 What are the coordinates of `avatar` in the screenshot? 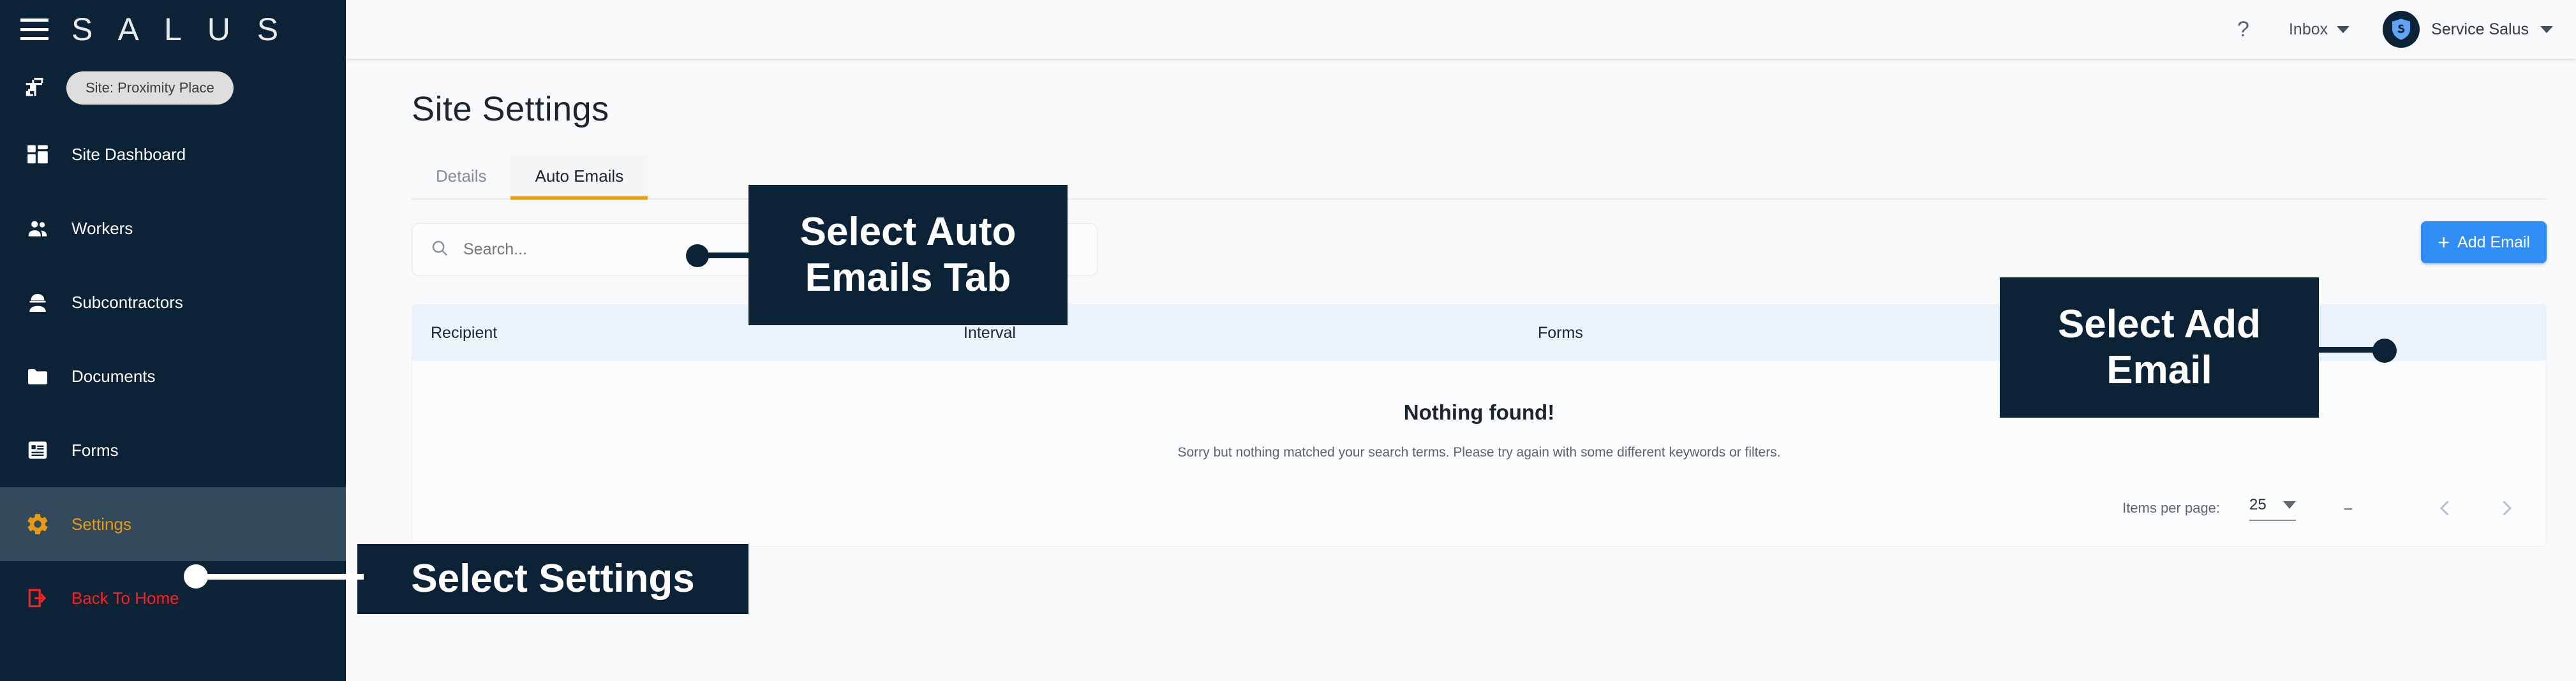 It's located at (2401, 29).